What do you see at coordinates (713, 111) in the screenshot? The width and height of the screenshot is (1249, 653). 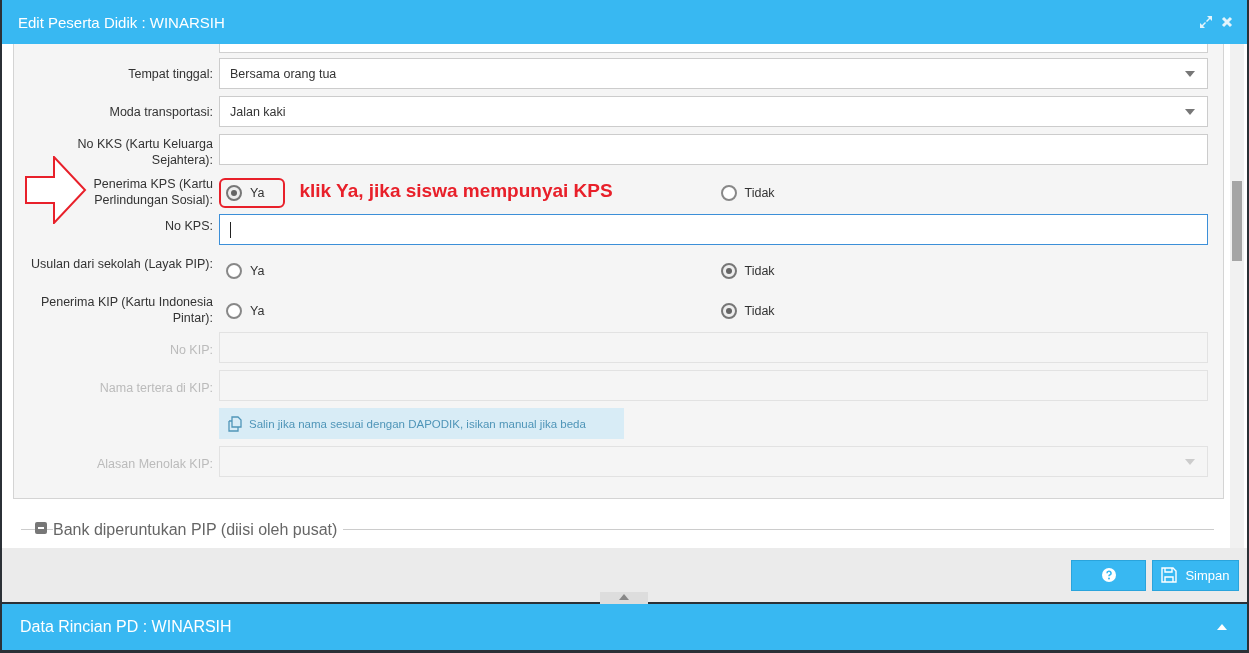 I see `dropdown-field: Jalan kaki` at bounding box center [713, 111].